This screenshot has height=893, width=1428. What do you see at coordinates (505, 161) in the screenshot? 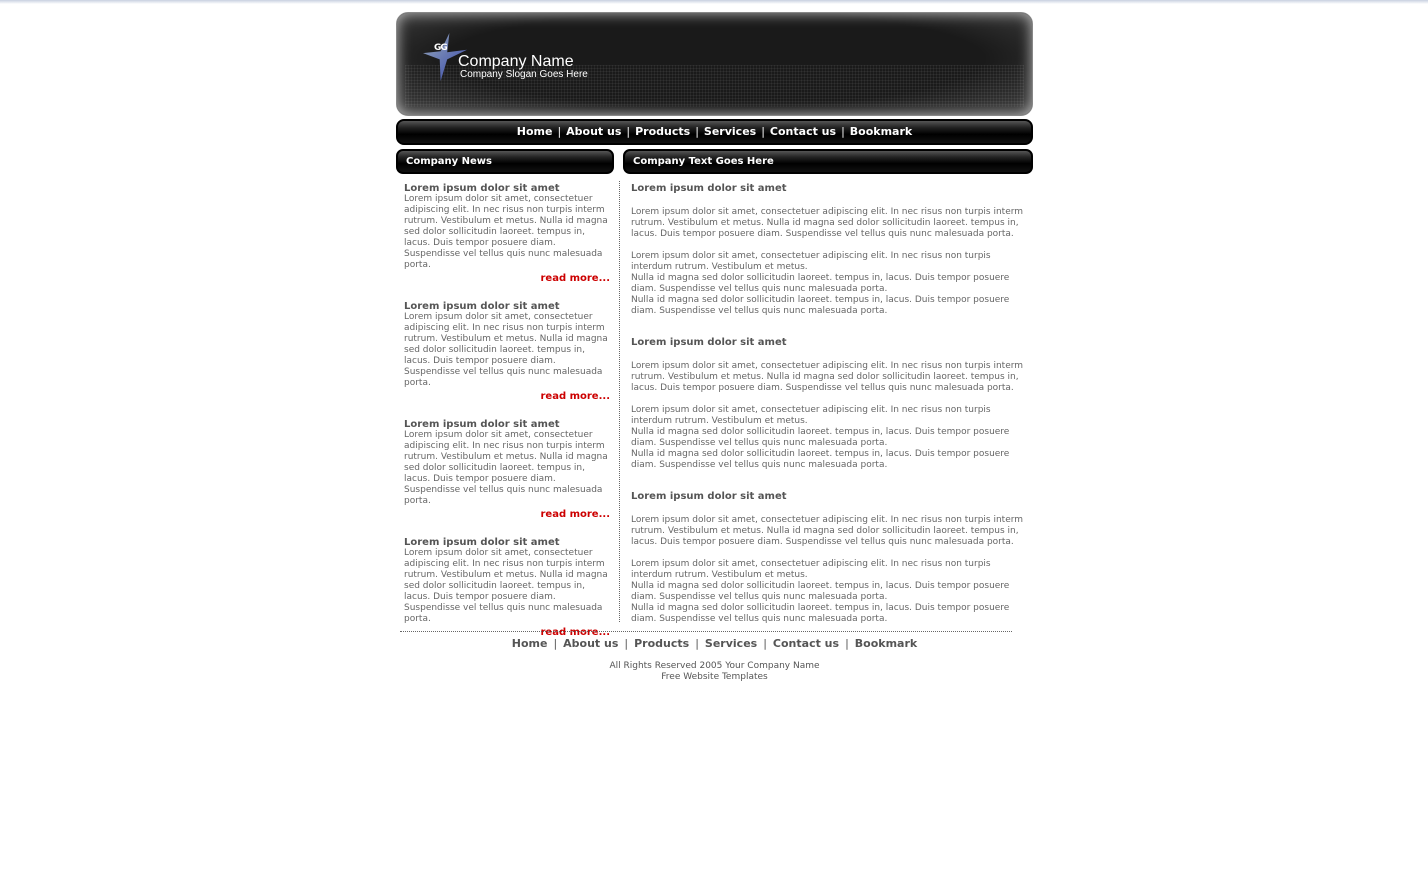
I see `company-news-header: Company News` at bounding box center [505, 161].